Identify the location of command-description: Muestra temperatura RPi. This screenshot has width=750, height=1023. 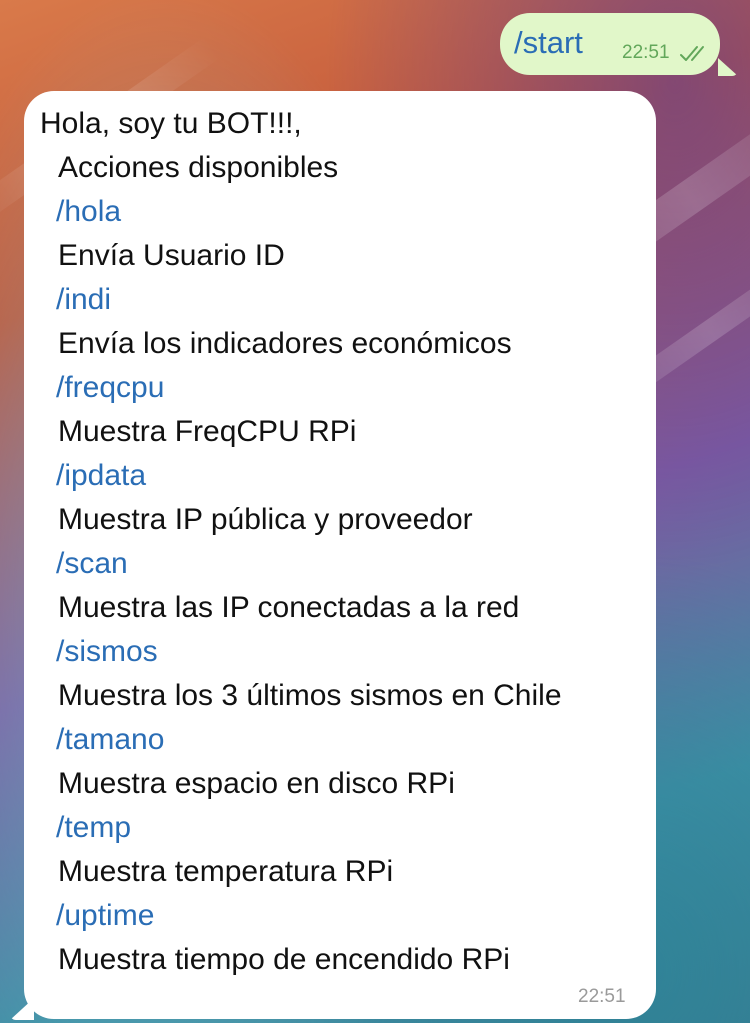
(226, 871).